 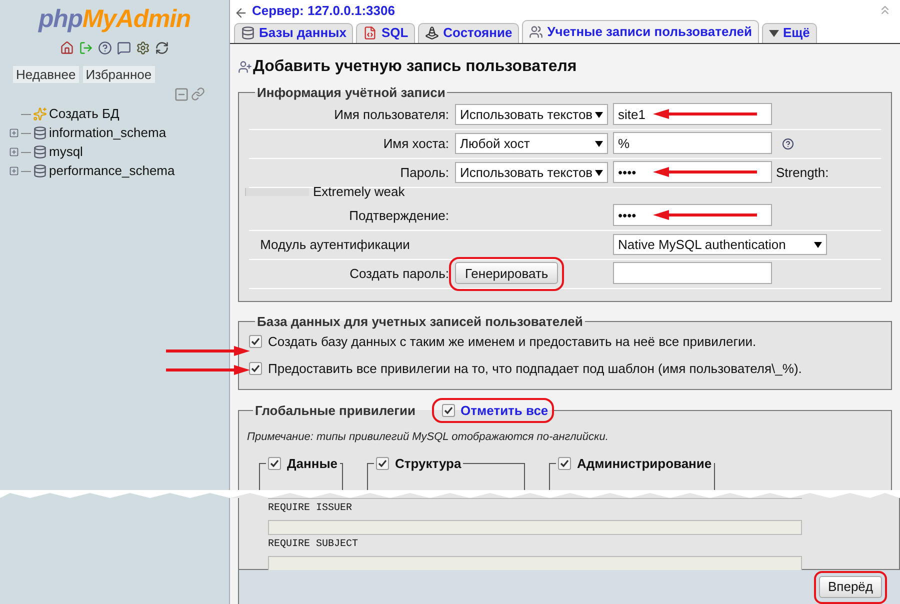 What do you see at coordinates (428, 437) in the screenshot?
I see `note-text: Примечание: типы привилегий MySQL отображаются по-английски.` at bounding box center [428, 437].